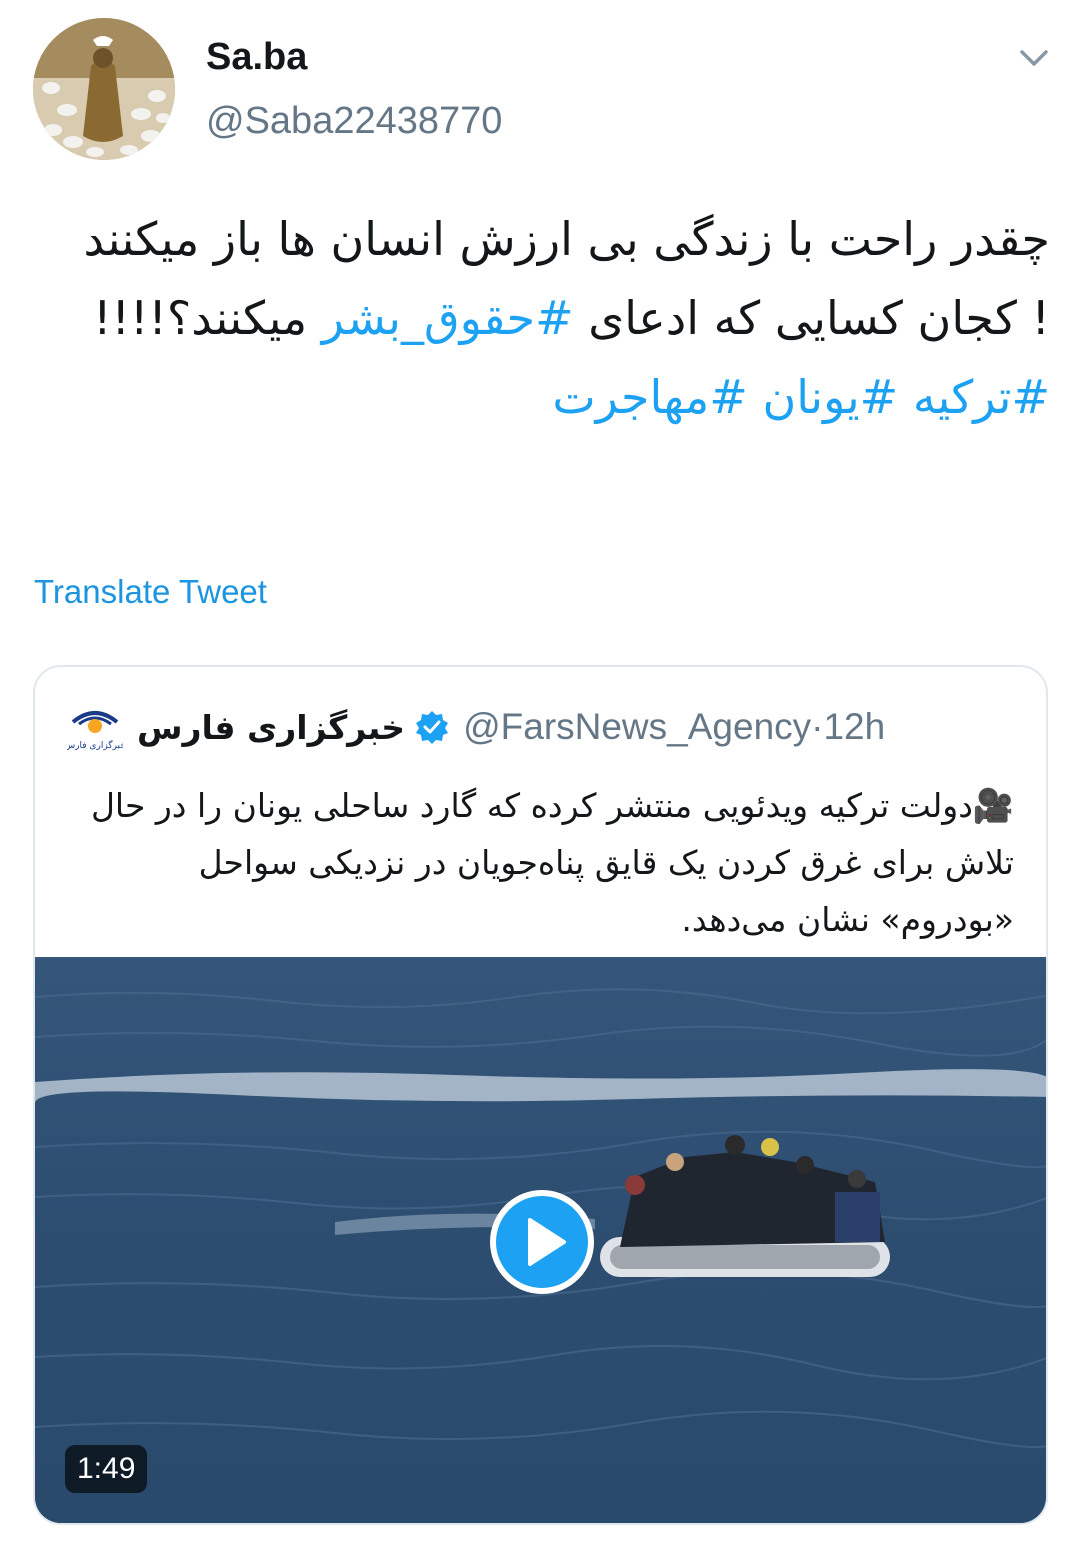  I want to click on avatar, so click(104, 89).